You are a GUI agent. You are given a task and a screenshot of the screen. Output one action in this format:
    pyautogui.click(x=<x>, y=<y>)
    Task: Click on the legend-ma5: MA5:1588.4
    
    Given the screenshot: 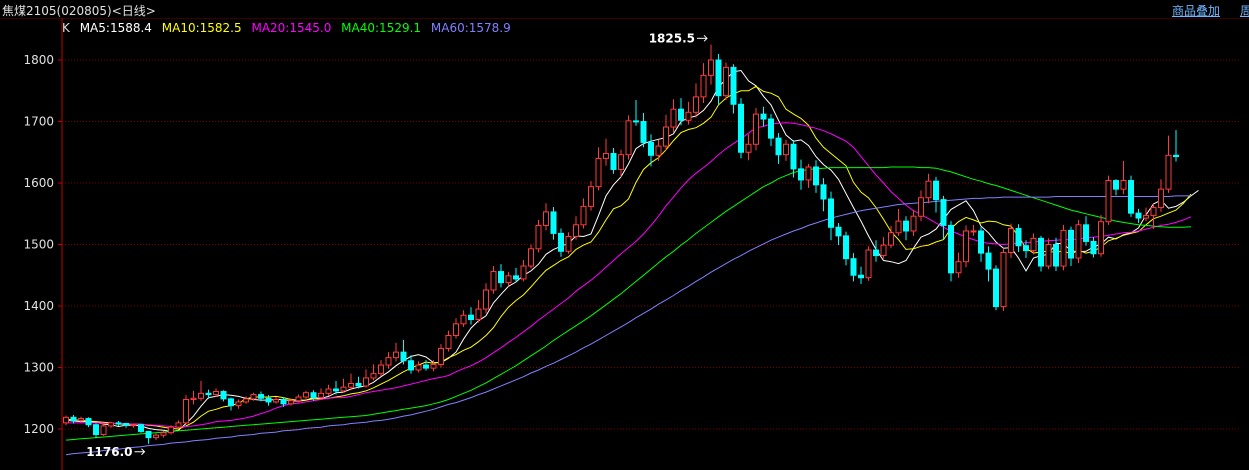 What is the action you would take?
    pyautogui.click(x=115, y=28)
    